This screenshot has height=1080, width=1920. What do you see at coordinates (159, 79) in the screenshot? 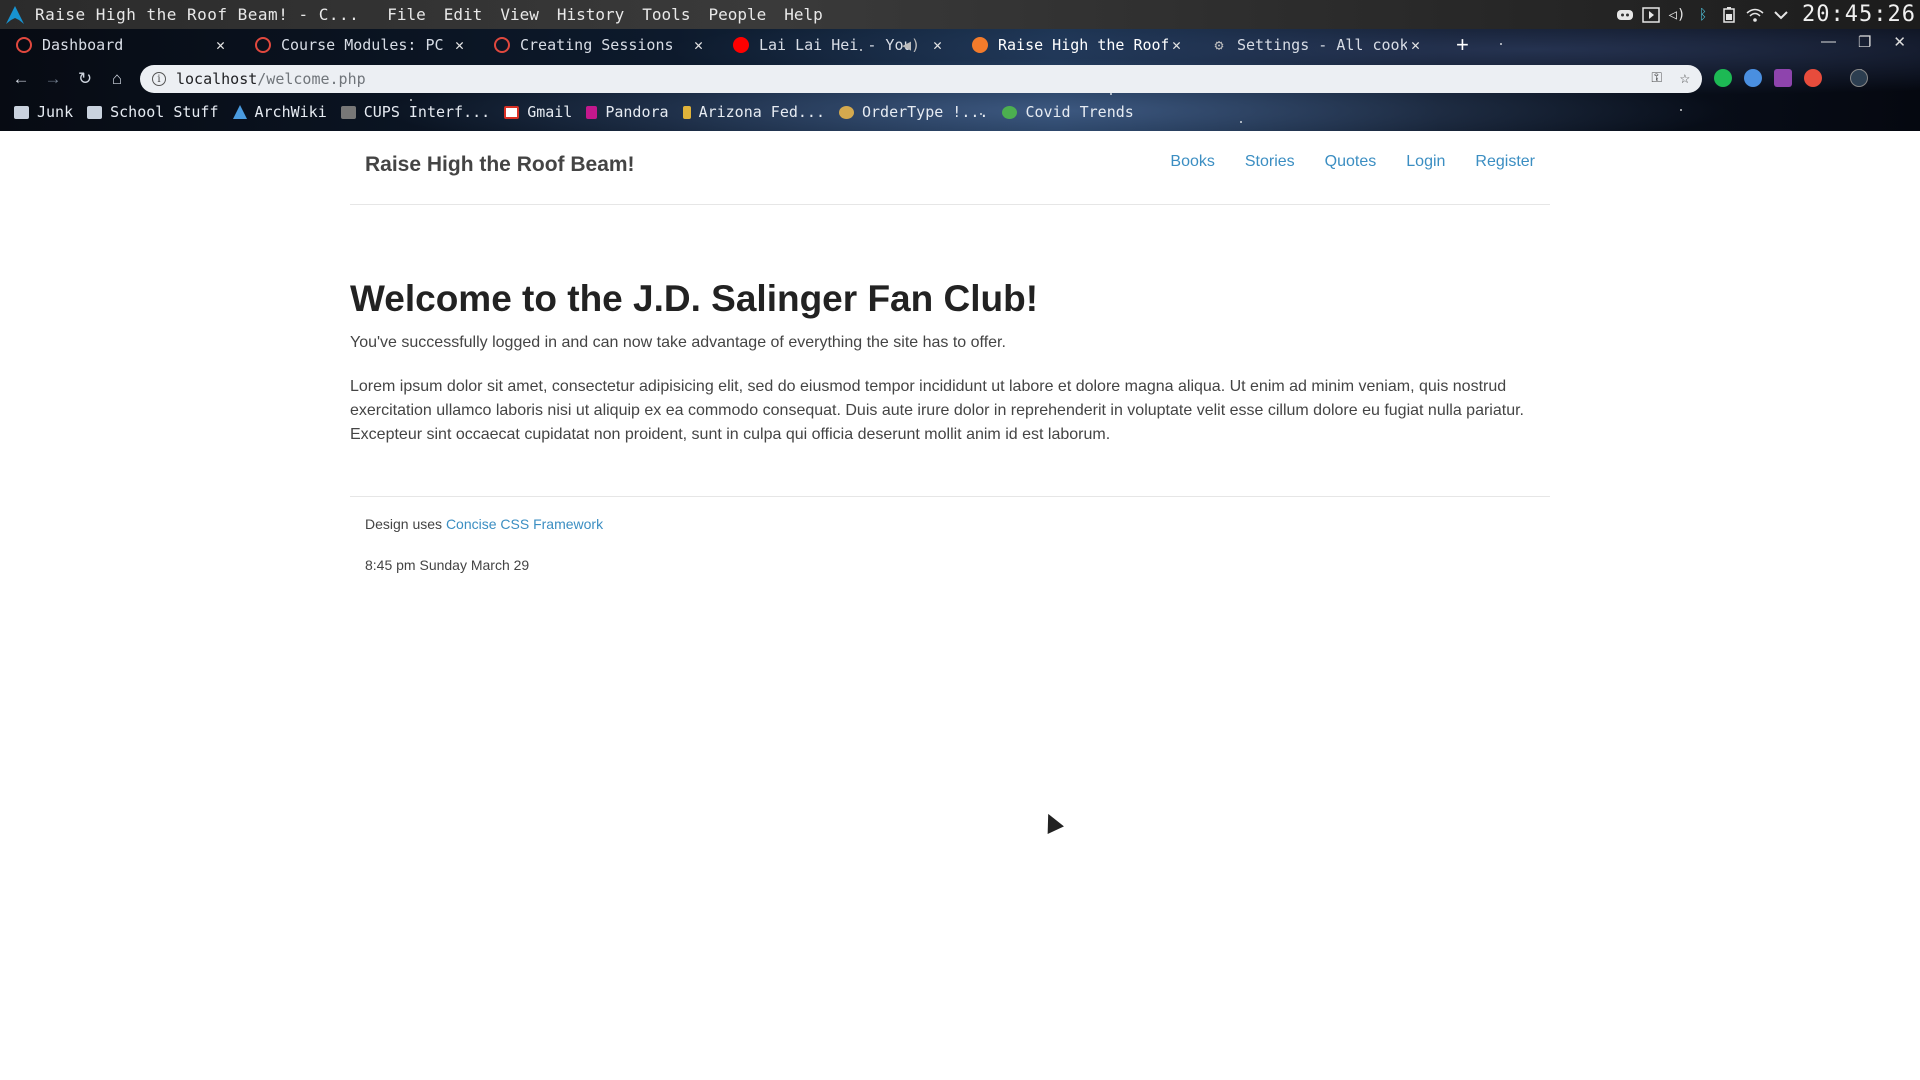
I see `site-info-icon: i` at bounding box center [159, 79].